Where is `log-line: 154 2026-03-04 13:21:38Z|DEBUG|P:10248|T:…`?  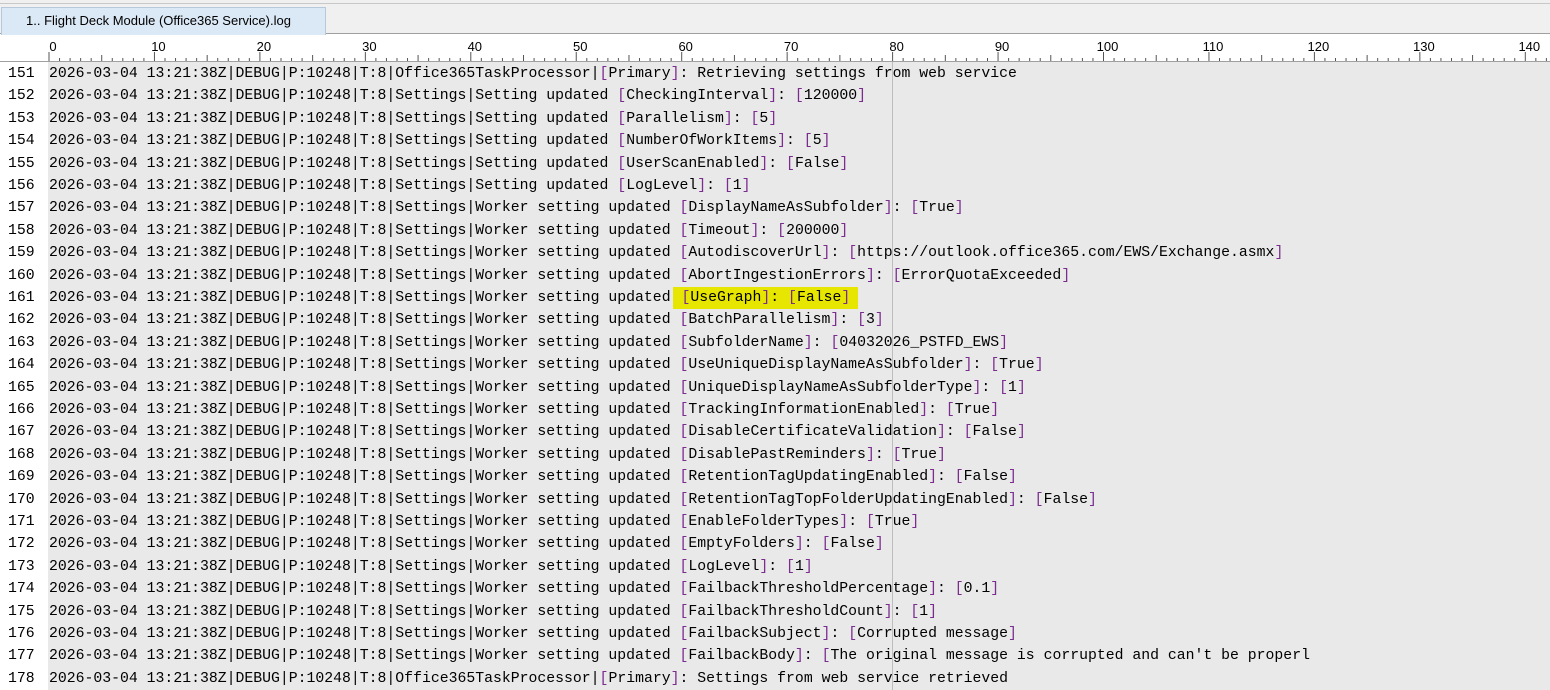 log-line: 154 2026-03-04 13:21:38Z|DEBUG|P:10248|T:… is located at coordinates (775, 141).